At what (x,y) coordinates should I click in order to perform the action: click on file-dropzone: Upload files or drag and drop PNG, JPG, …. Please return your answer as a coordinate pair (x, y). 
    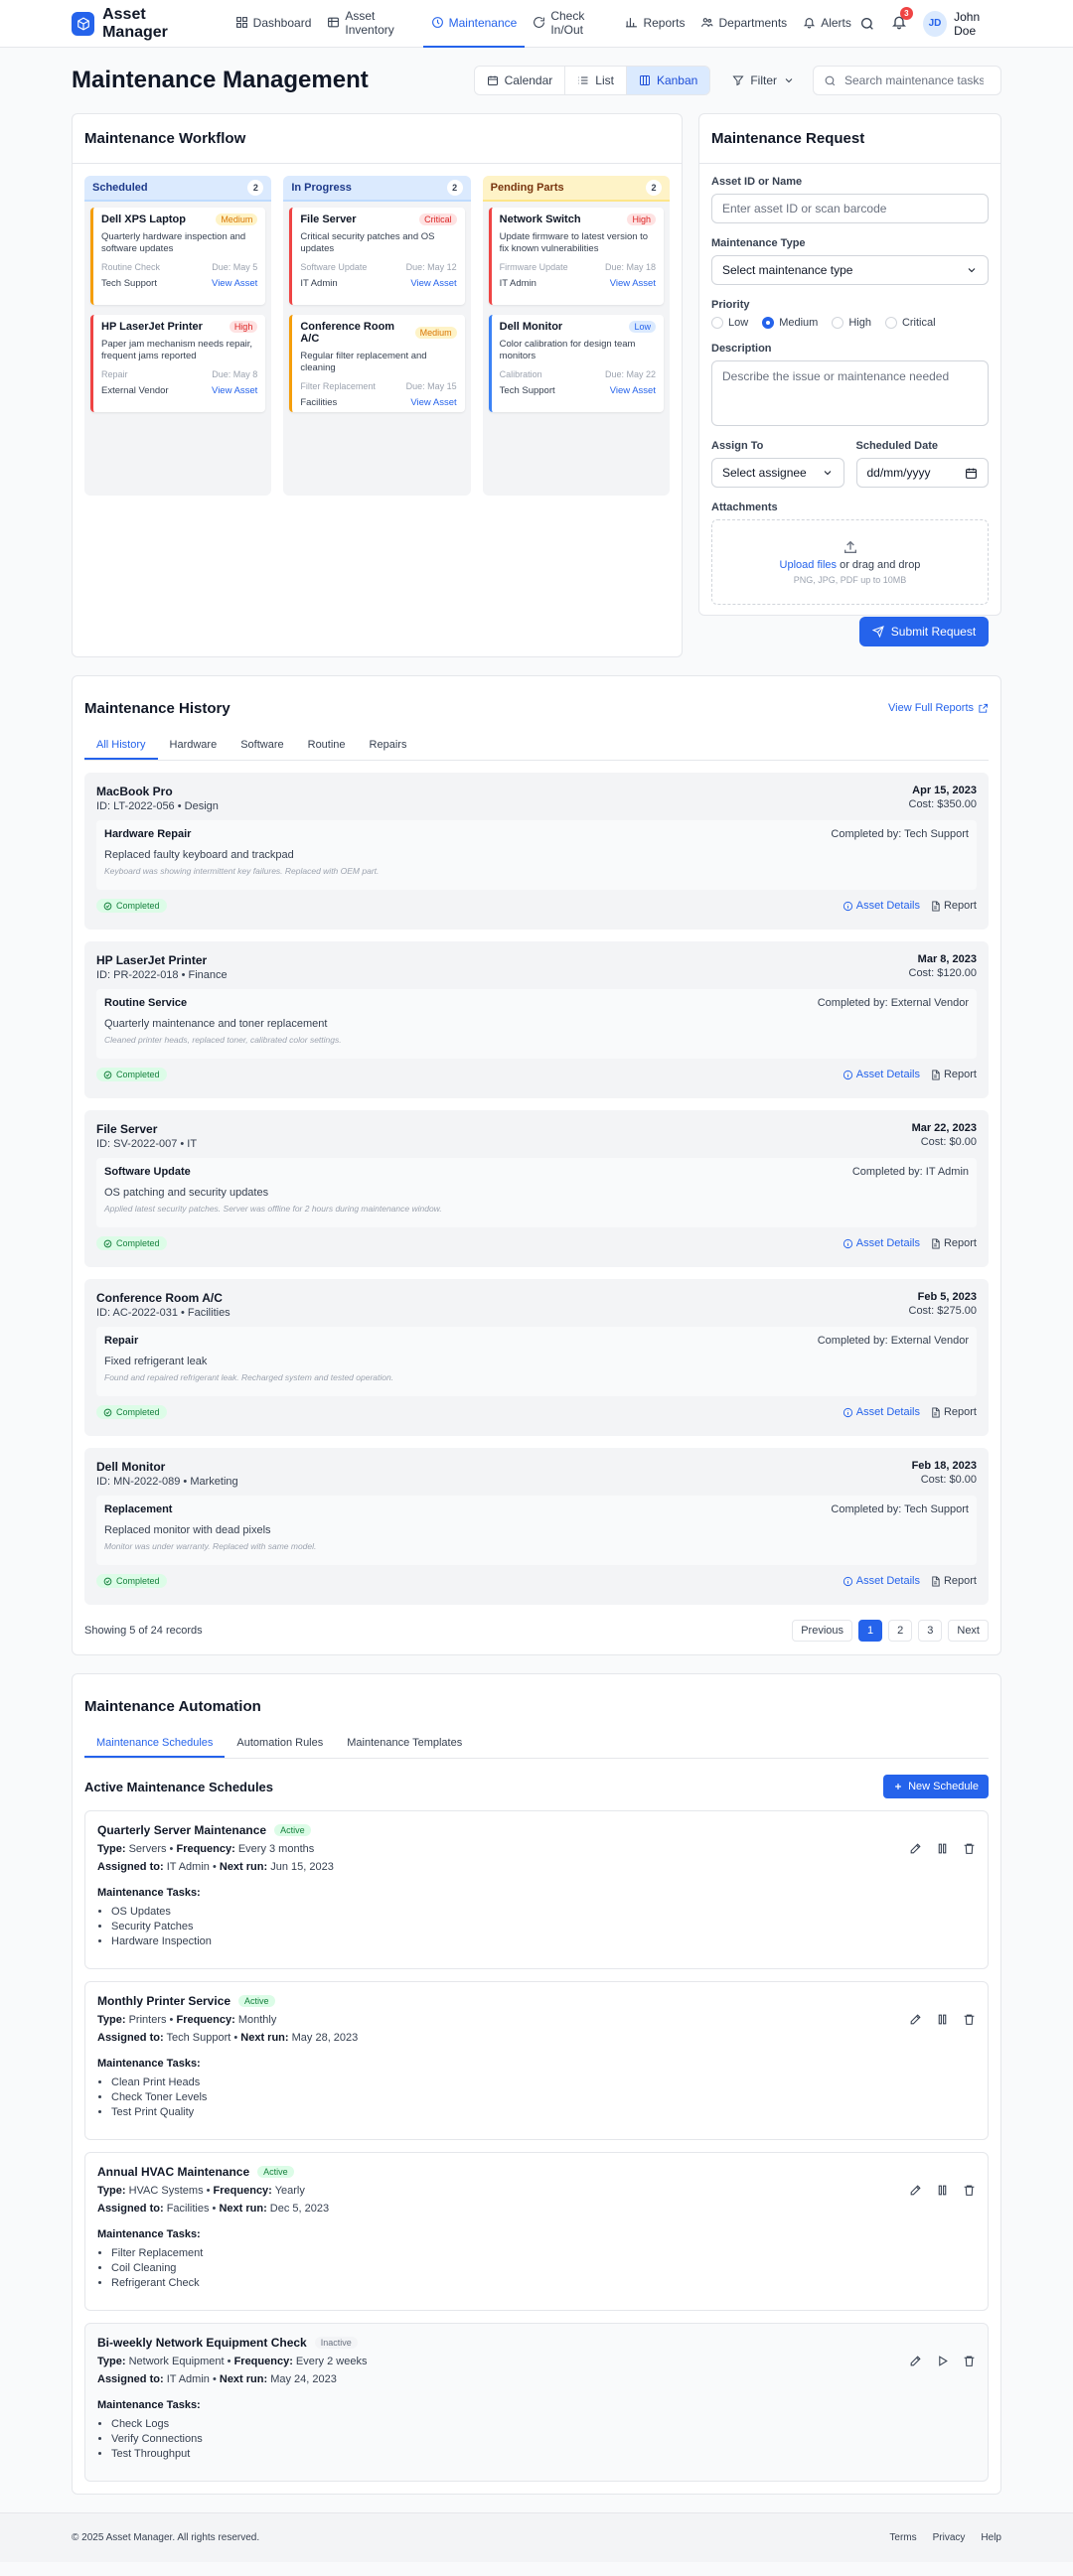
    Looking at the image, I should click on (850, 562).